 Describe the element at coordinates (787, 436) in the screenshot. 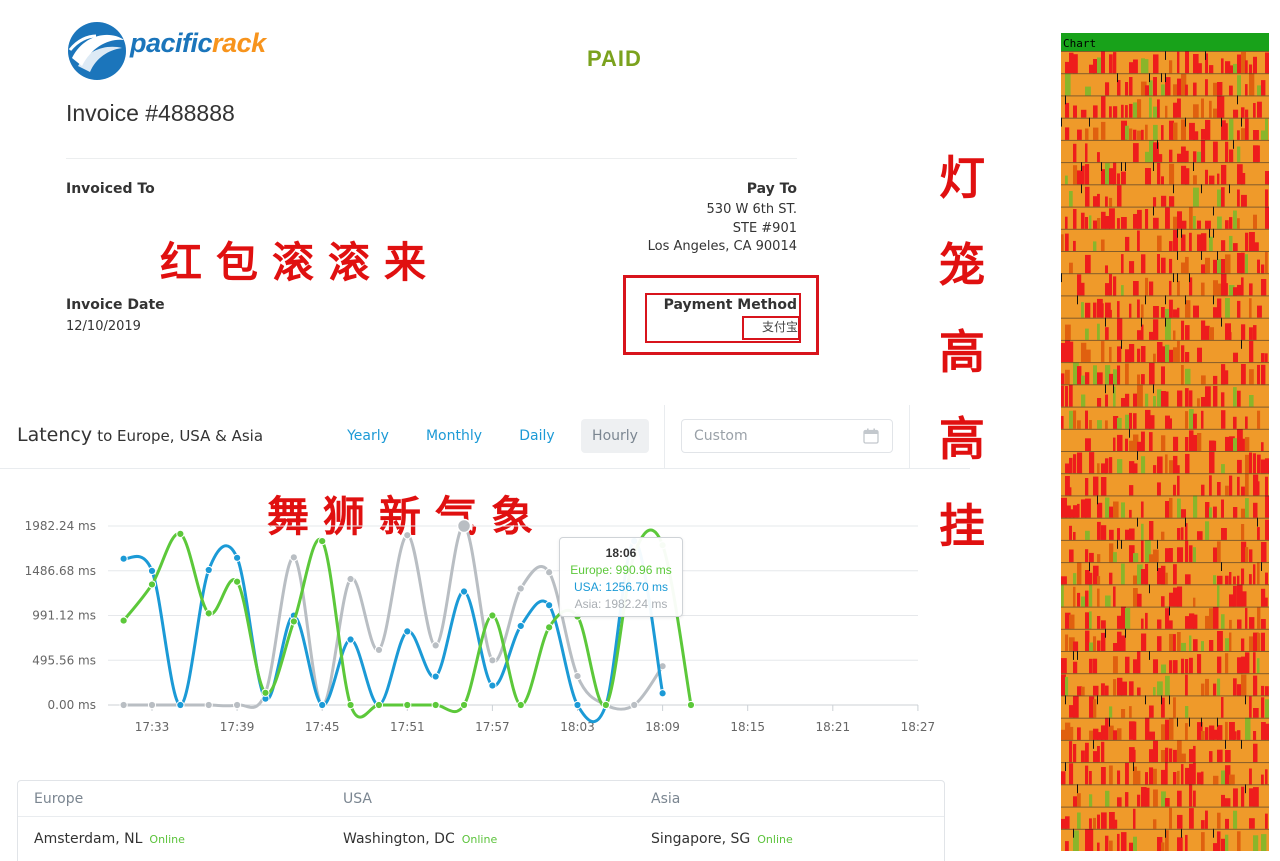

I see `custom-date-input: Custom` at that location.